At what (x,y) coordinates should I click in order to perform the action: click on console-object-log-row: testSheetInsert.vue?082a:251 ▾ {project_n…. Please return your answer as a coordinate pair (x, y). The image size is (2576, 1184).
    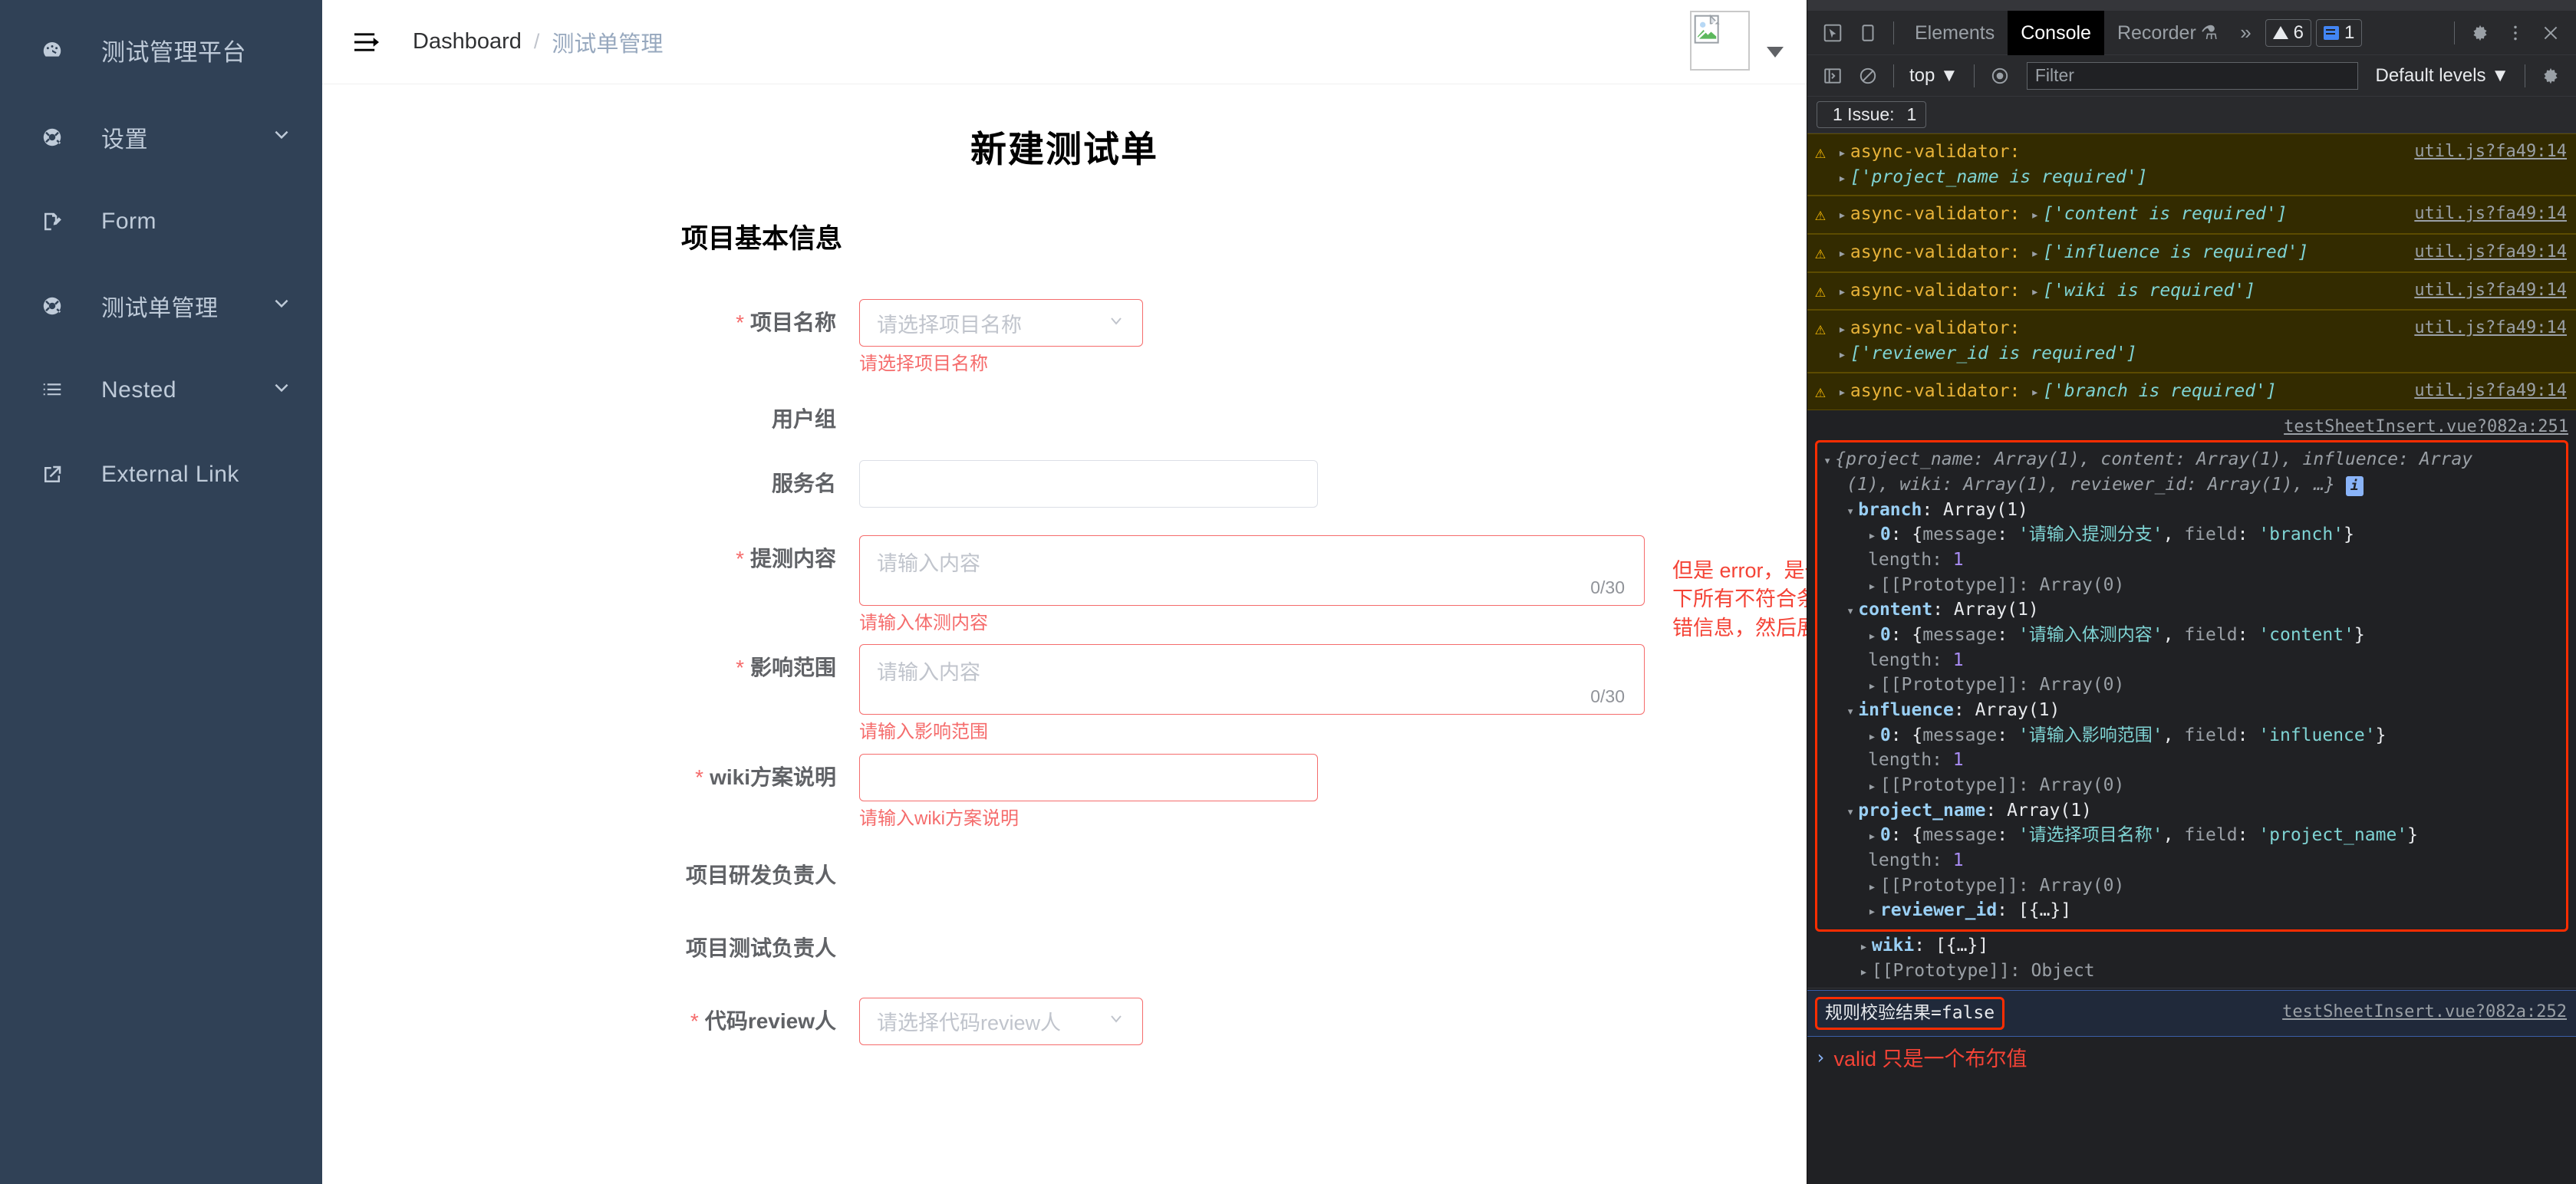
    Looking at the image, I should click on (2191, 699).